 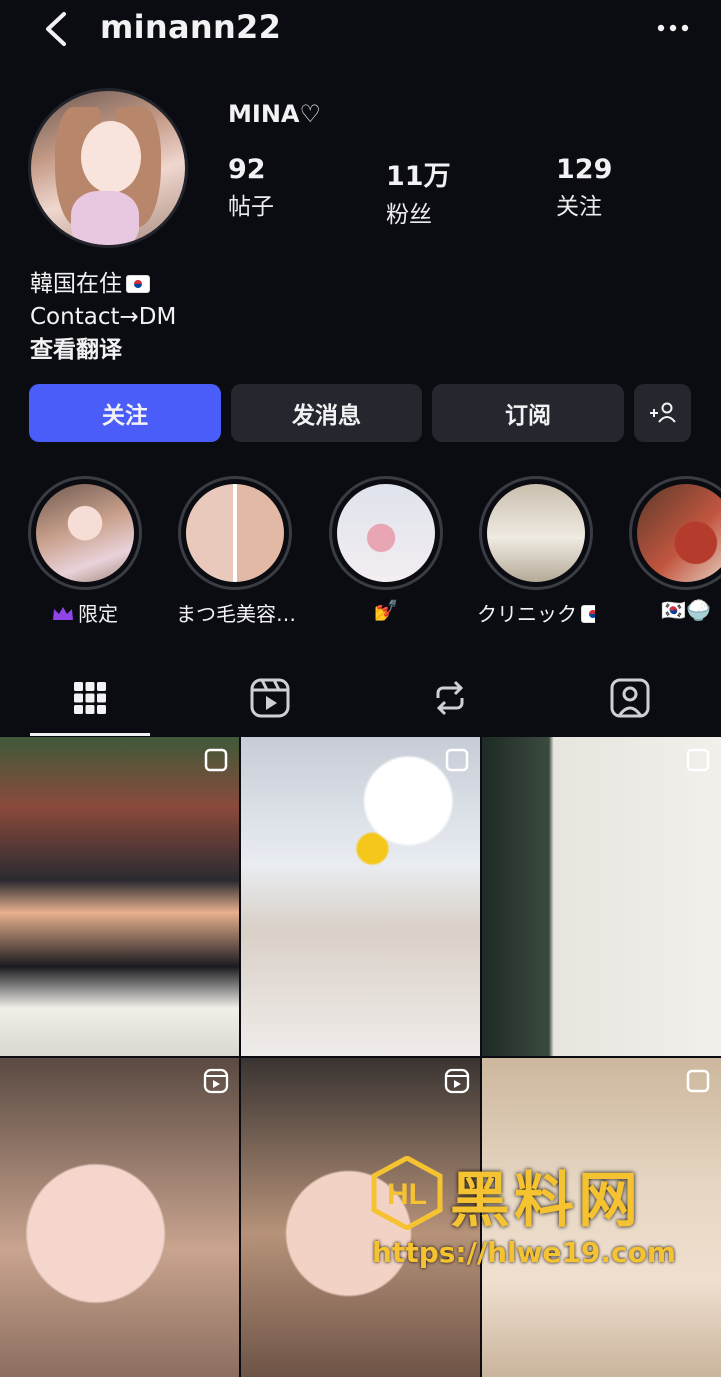 I want to click on reposts-icon, so click(x=450, y=698).